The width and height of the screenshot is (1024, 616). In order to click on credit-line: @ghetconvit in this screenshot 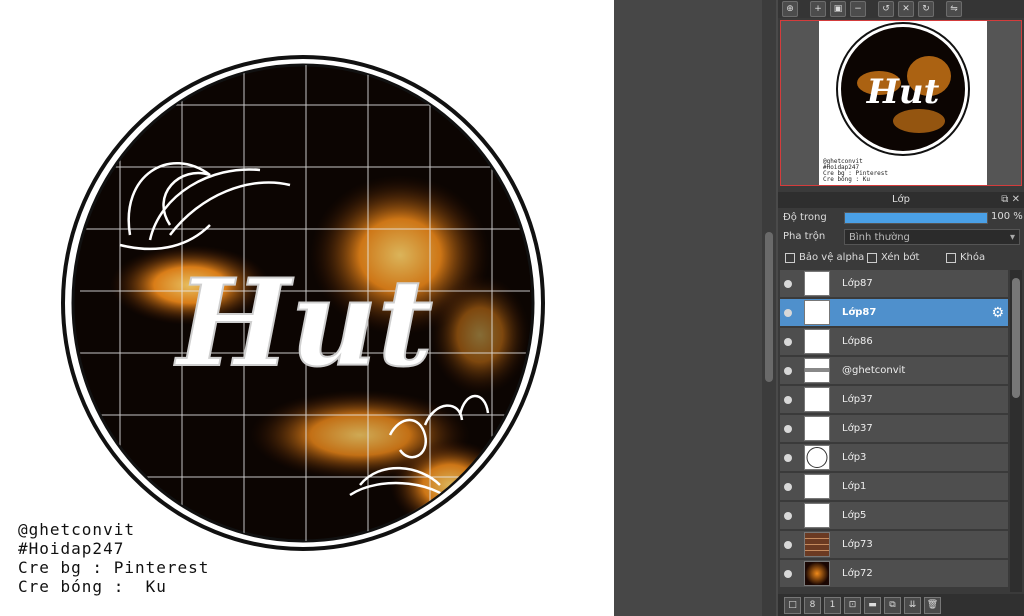, I will do `click(76, 529)`.